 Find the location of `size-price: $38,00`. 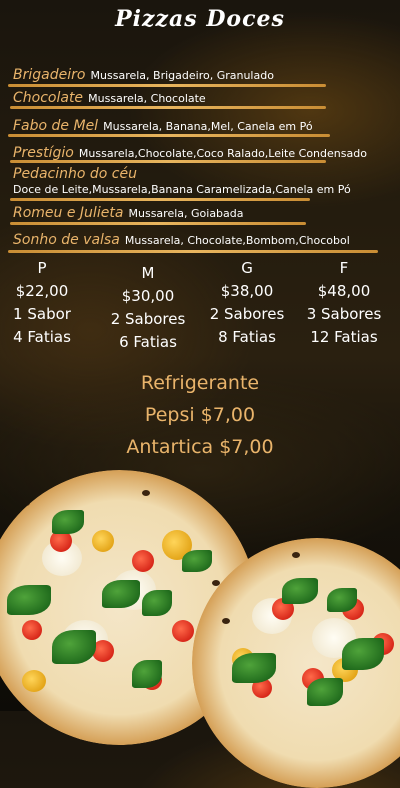

size-price: $38,00 is located at coordinates (247, 291).